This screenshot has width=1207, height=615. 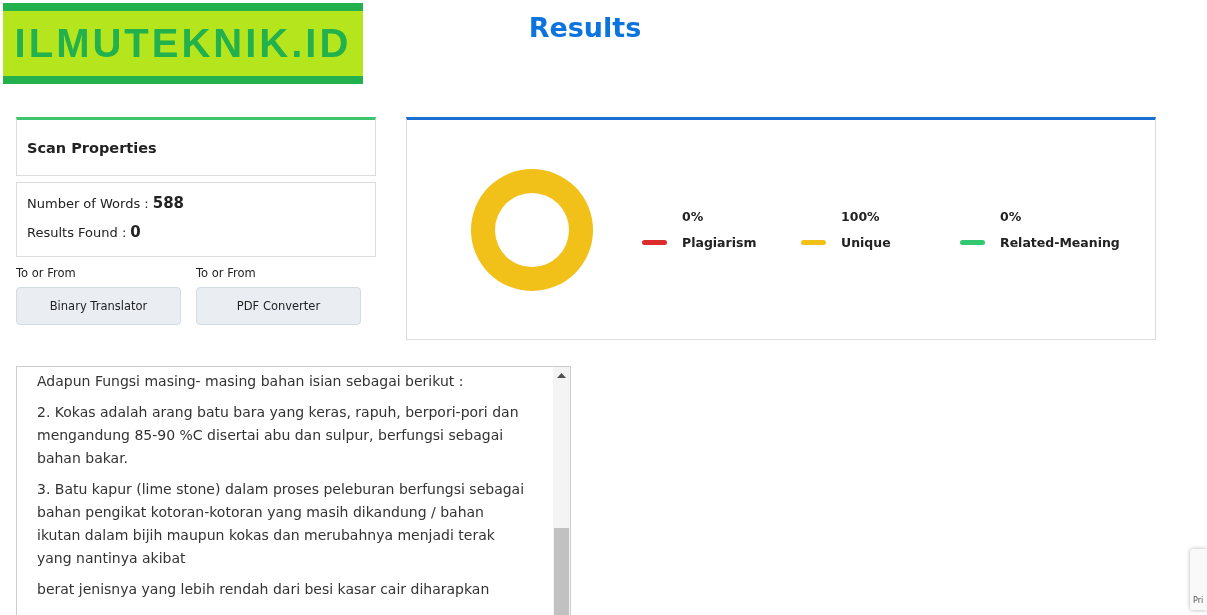 I want to click on page-title: Results, so click(x=585, y=28).